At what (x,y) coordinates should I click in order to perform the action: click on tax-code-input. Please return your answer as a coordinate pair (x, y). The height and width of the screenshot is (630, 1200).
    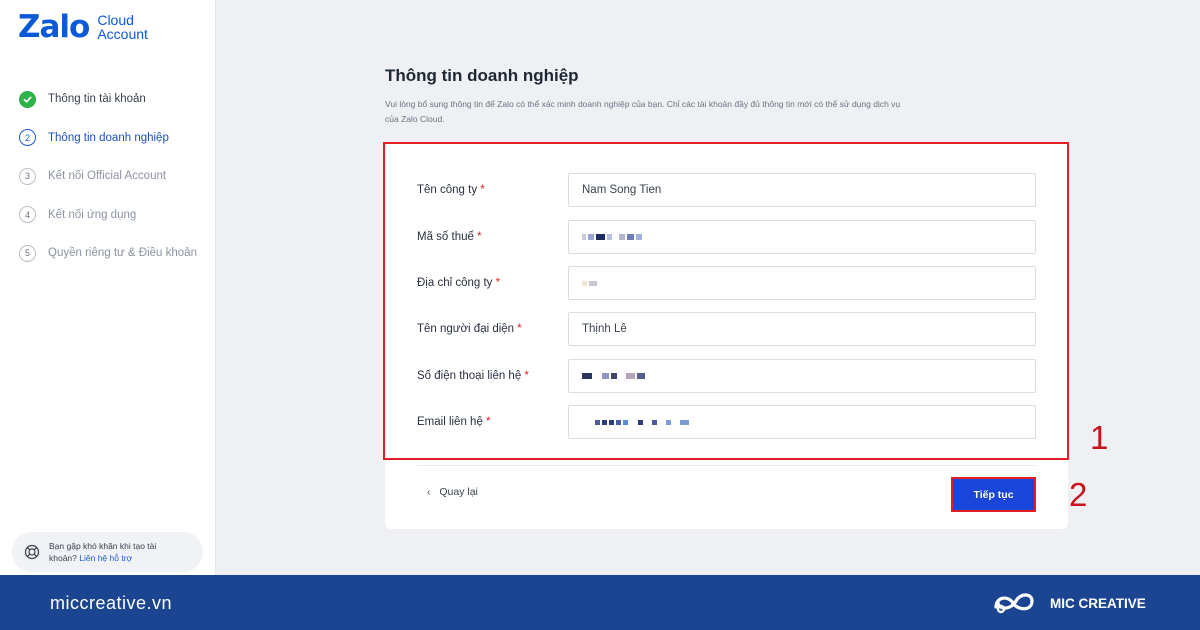
    Looking at the image, I should click on (802, 237).